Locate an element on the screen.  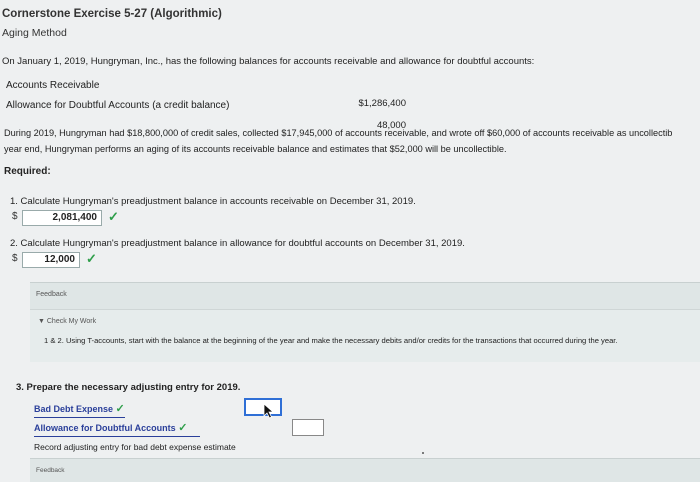
question-2-currency: $ is located at coordinates (15, 258).